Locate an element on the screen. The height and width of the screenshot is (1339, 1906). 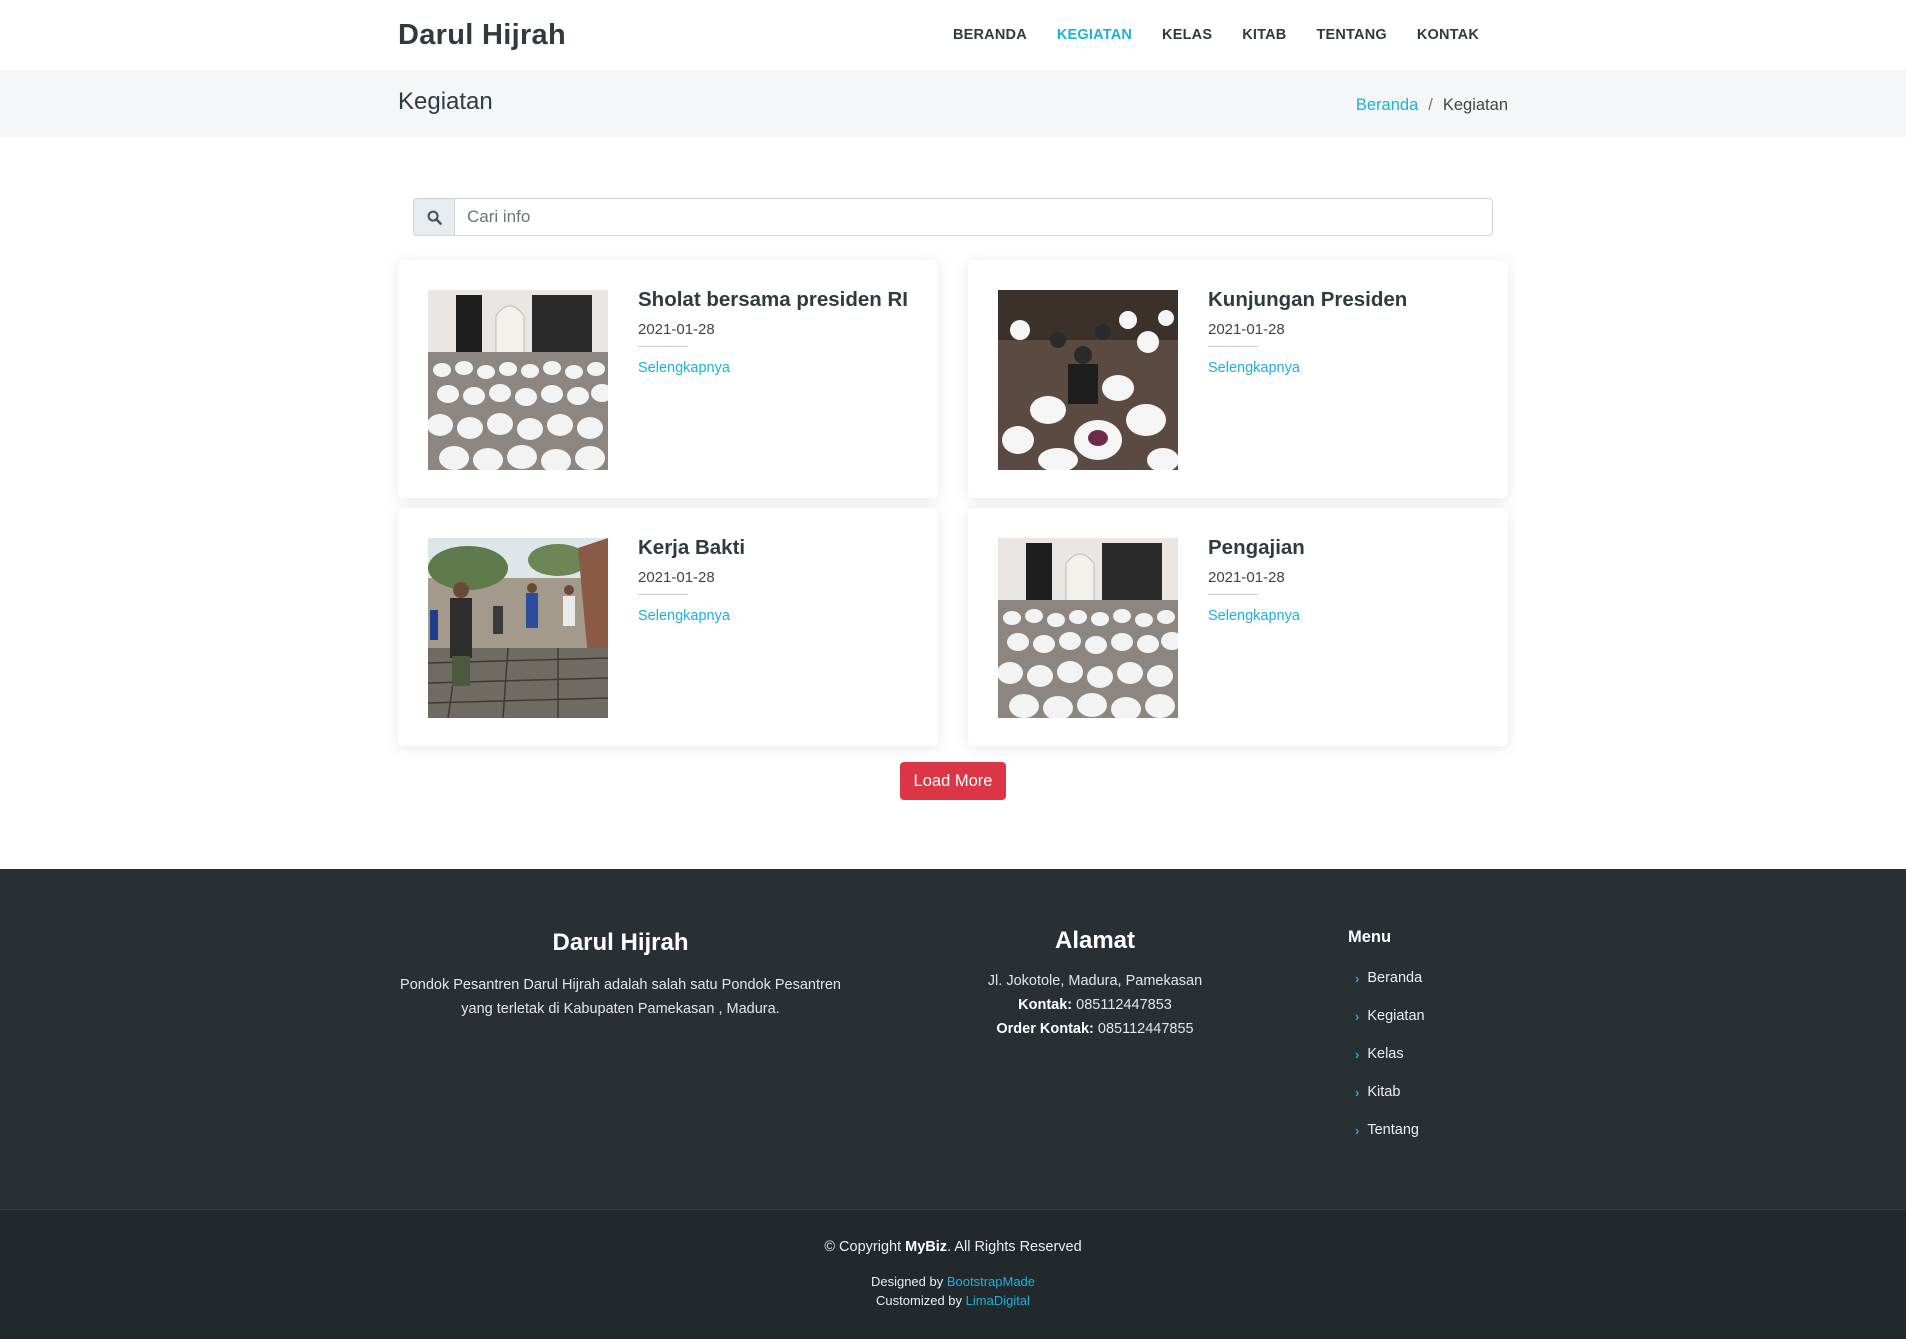
activity-title: Pengajian is located at coordinates (1256, 548).